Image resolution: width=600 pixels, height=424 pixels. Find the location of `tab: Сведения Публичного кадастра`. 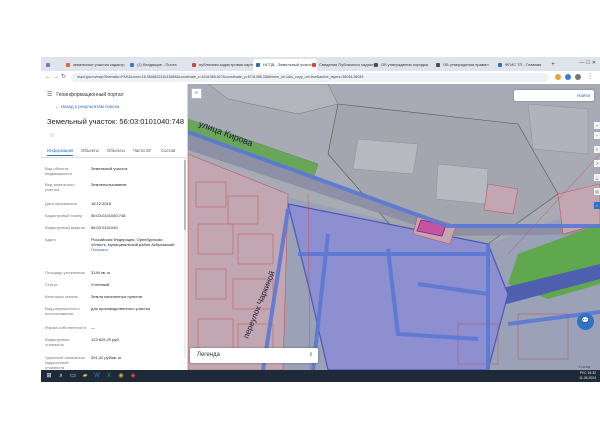

tab: Сведения Публичного кадастра is located at coordinates (344, 65).